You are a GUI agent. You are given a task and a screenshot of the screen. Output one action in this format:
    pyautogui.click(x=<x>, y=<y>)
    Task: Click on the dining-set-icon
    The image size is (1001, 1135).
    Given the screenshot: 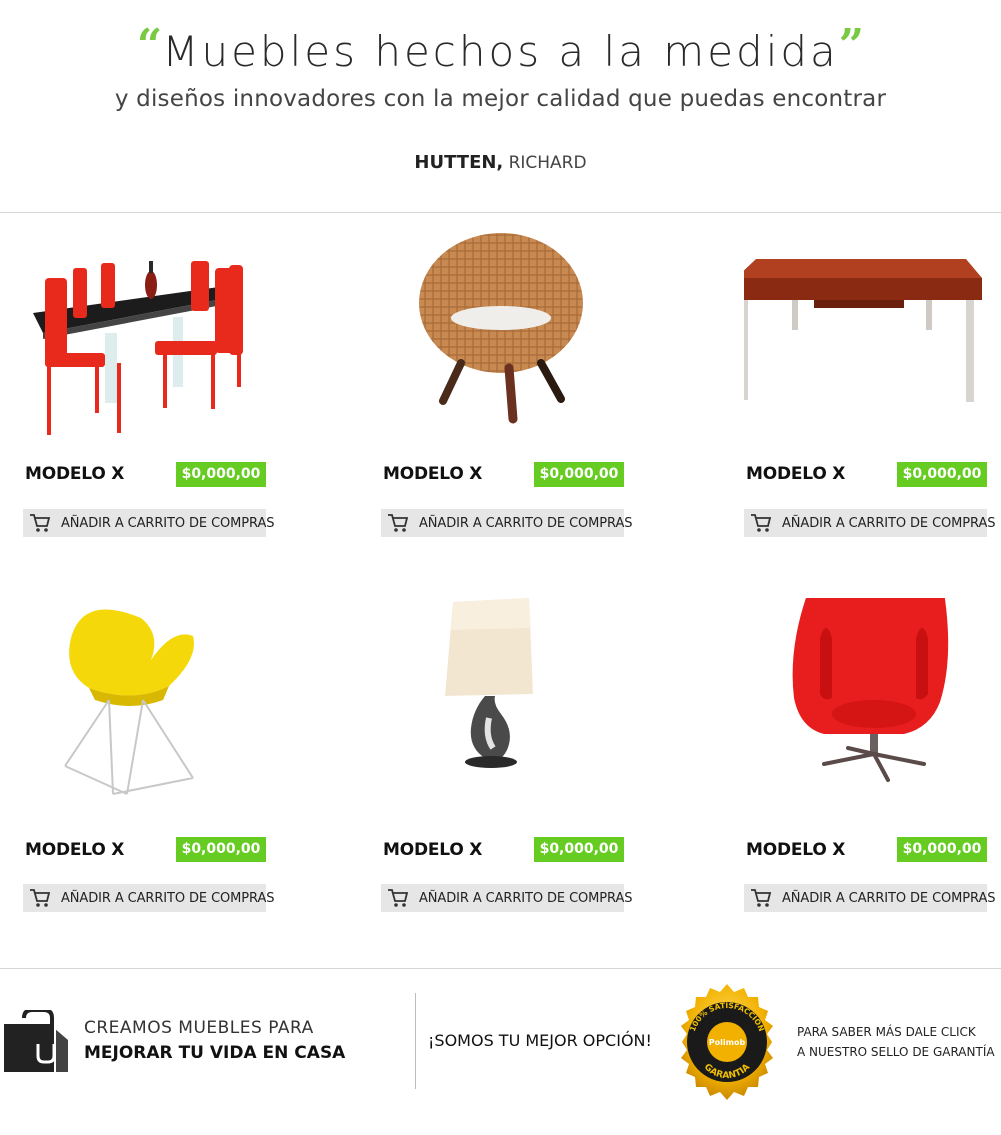 What is the action you would take?
    pyautogui.click(x=153, y=333)
    